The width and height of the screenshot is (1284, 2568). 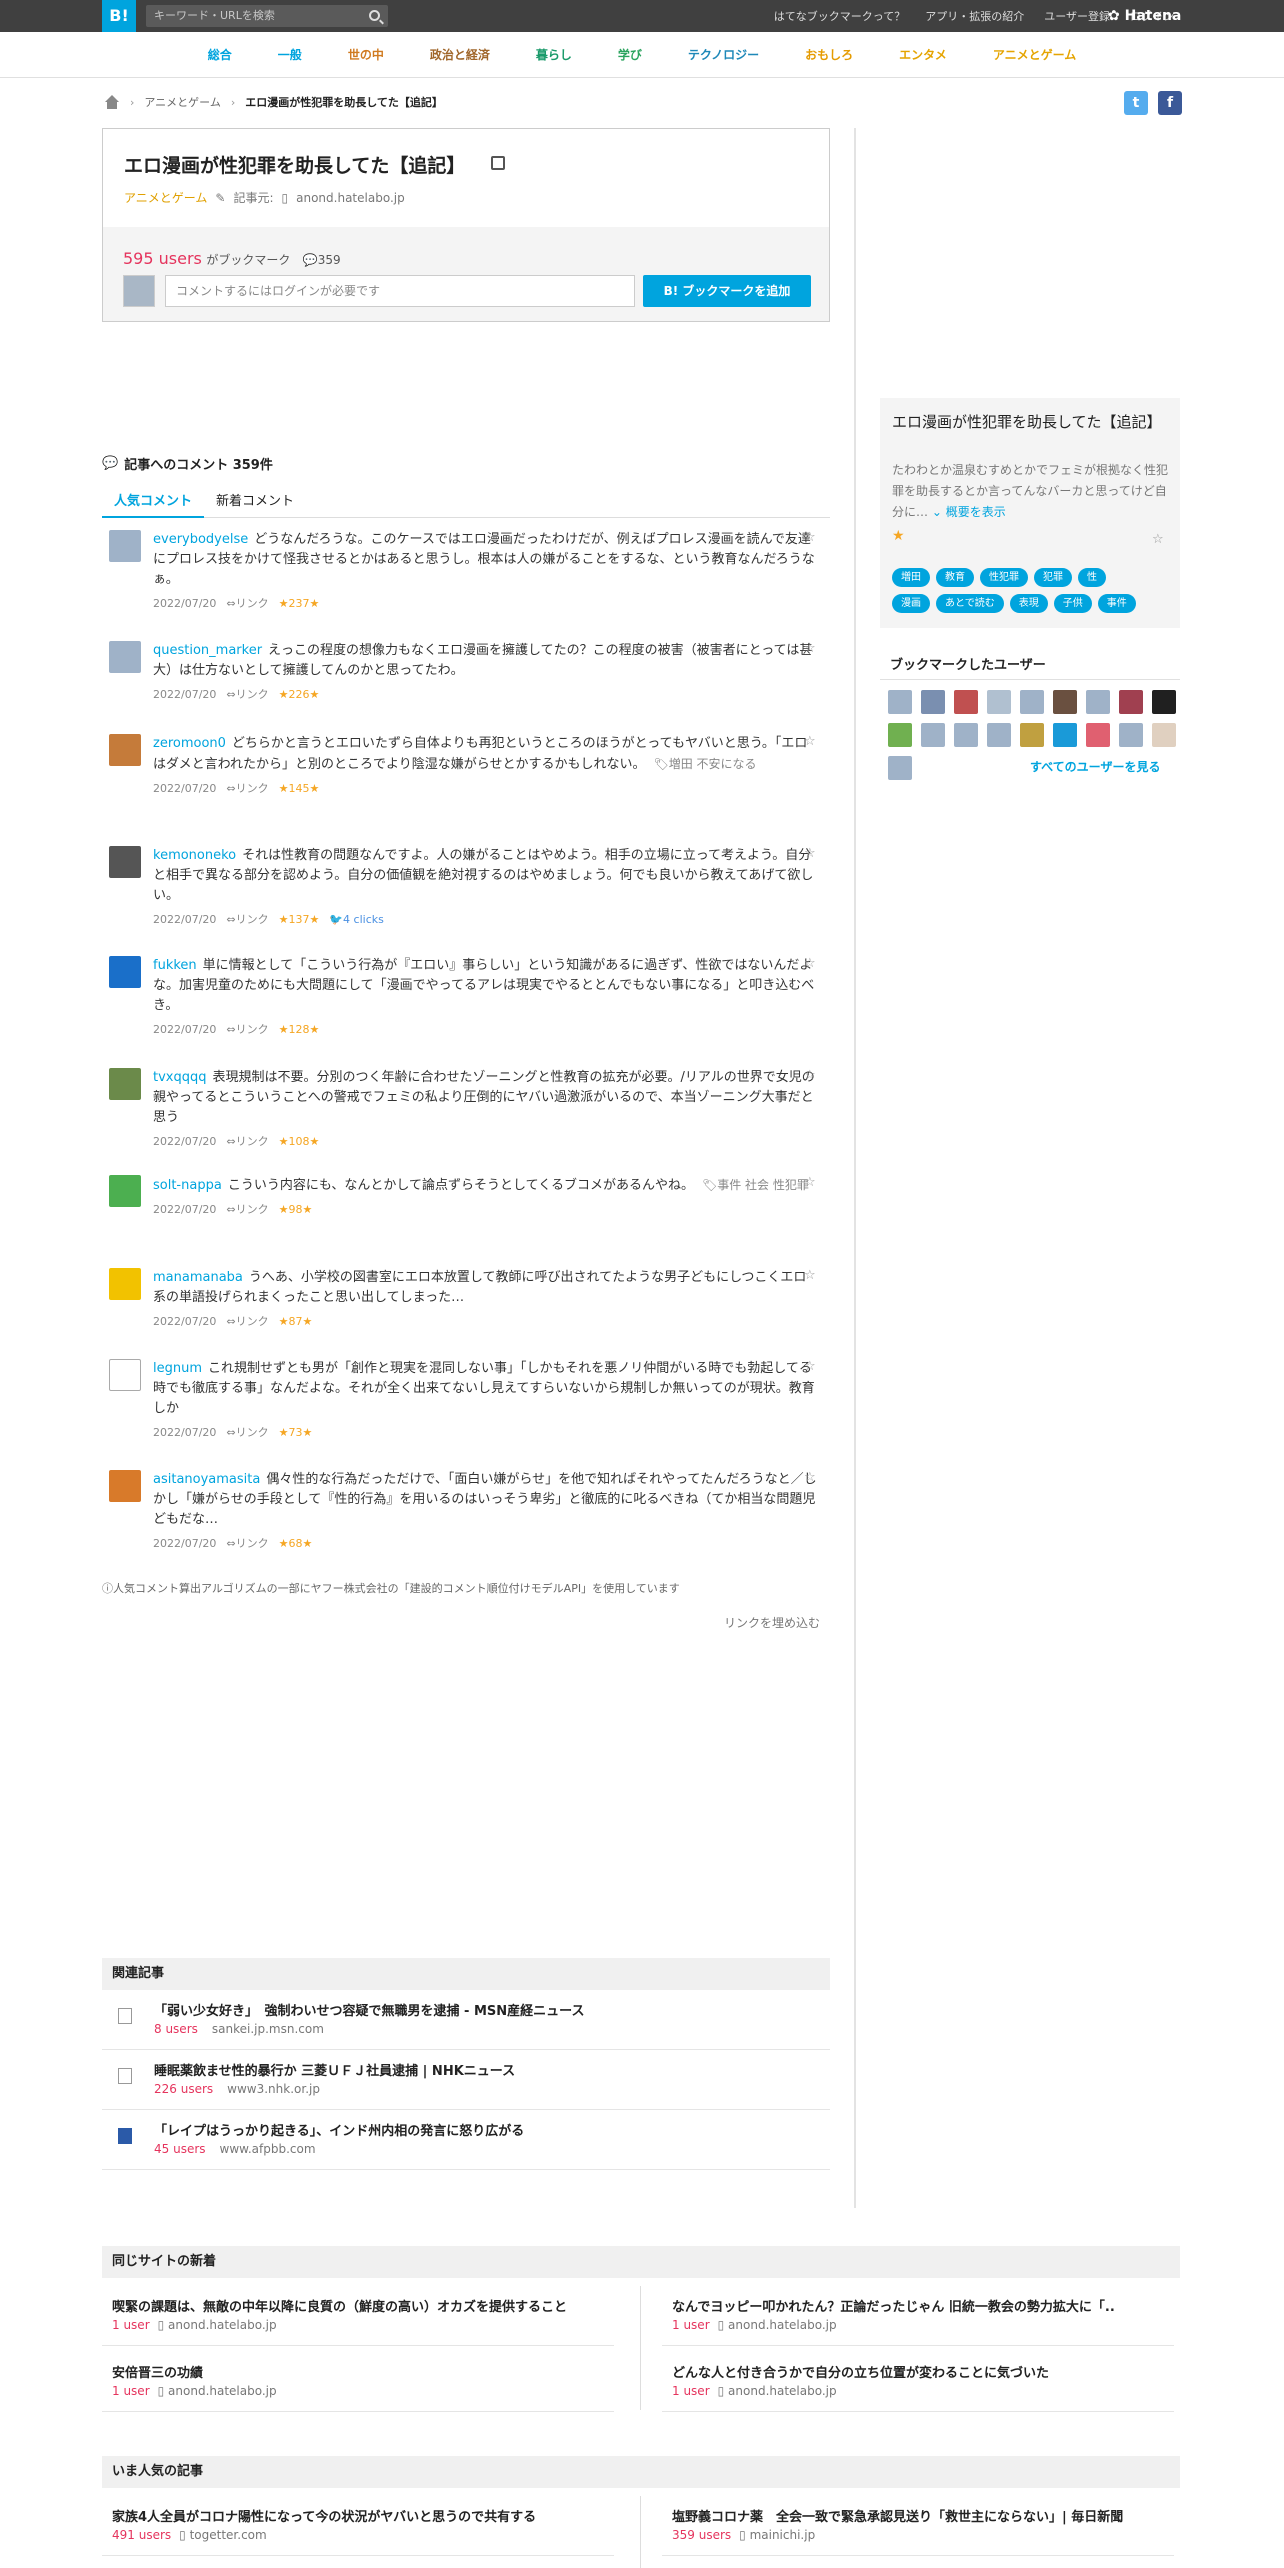 What do you see at coordinates (359, 2515) in the screenshot?
I see `item-title: 家族4人全員がコロナ陽性になって今の状況がヤバいと思うので共有する` at bounding box center [359, 2515].